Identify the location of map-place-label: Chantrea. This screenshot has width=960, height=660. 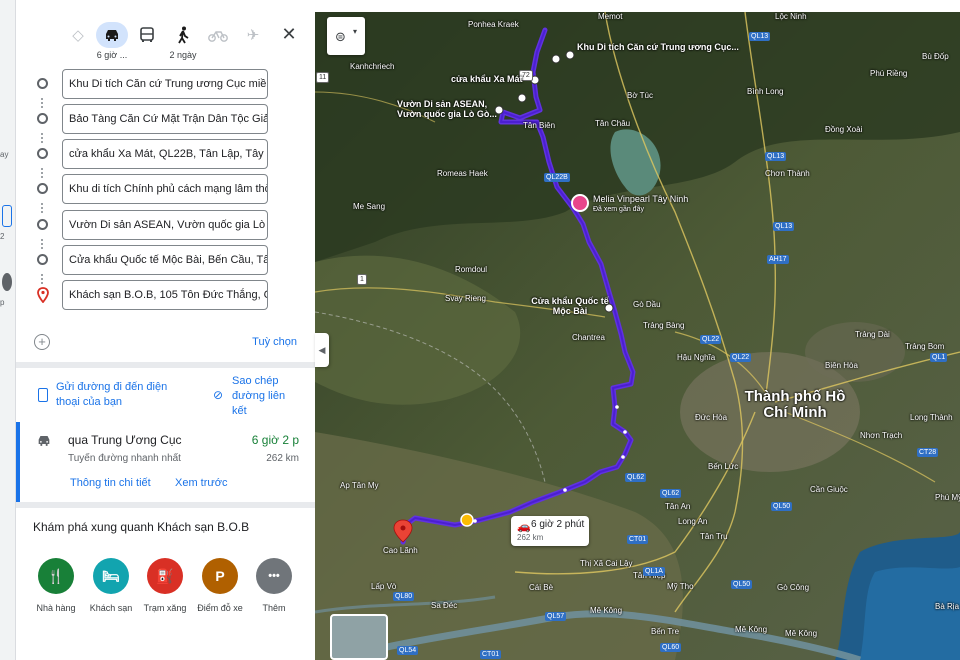
(588, 337).